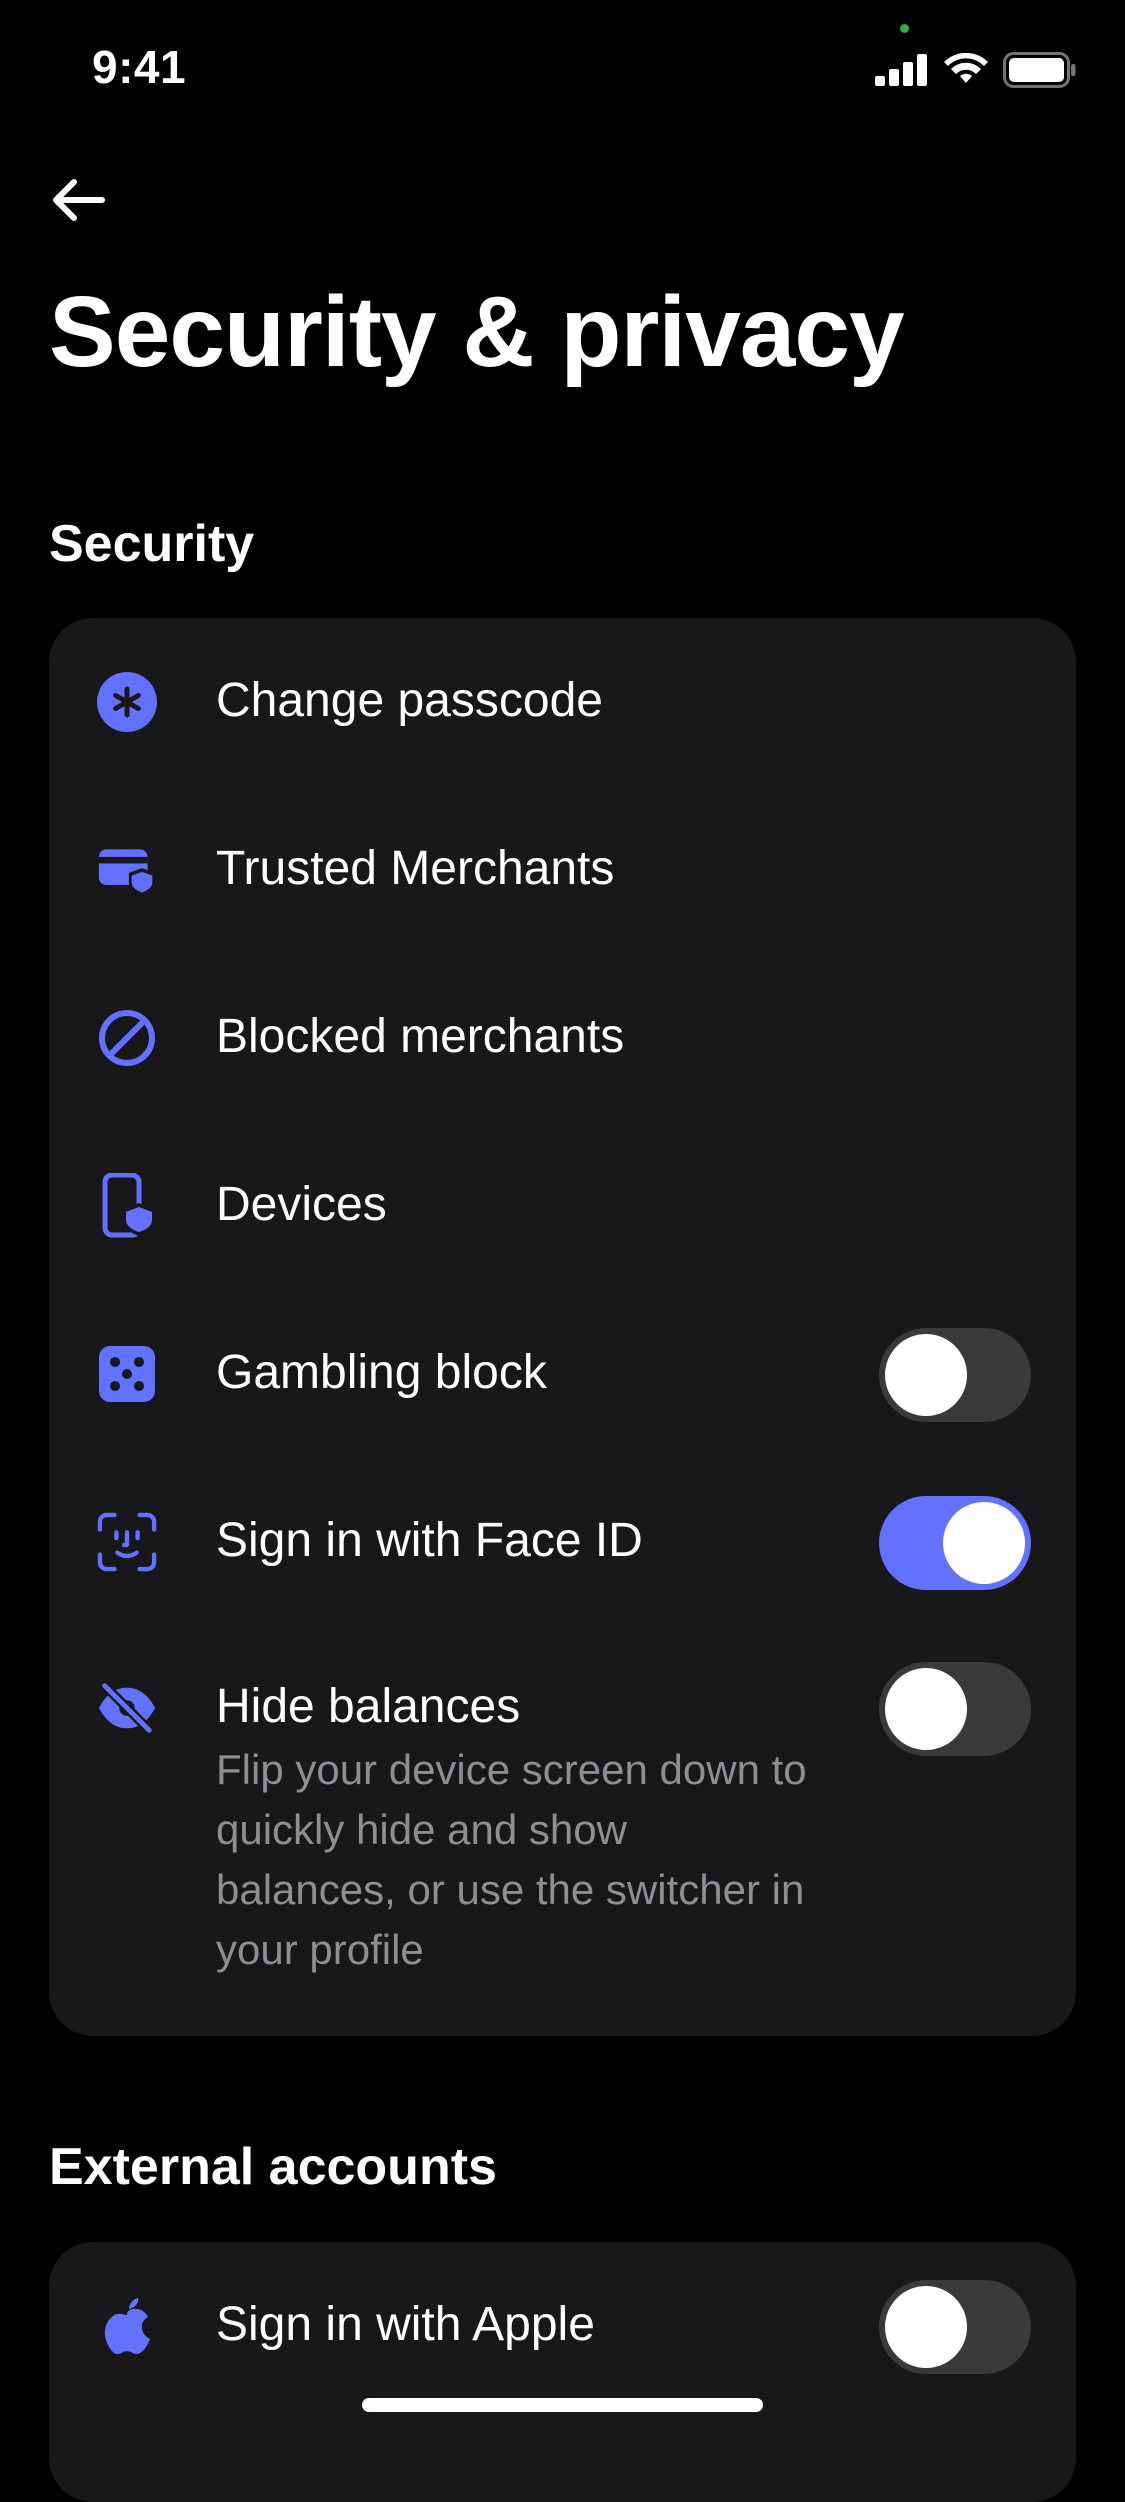  I want to click on camera-indicator-dot, so click(904, 28).